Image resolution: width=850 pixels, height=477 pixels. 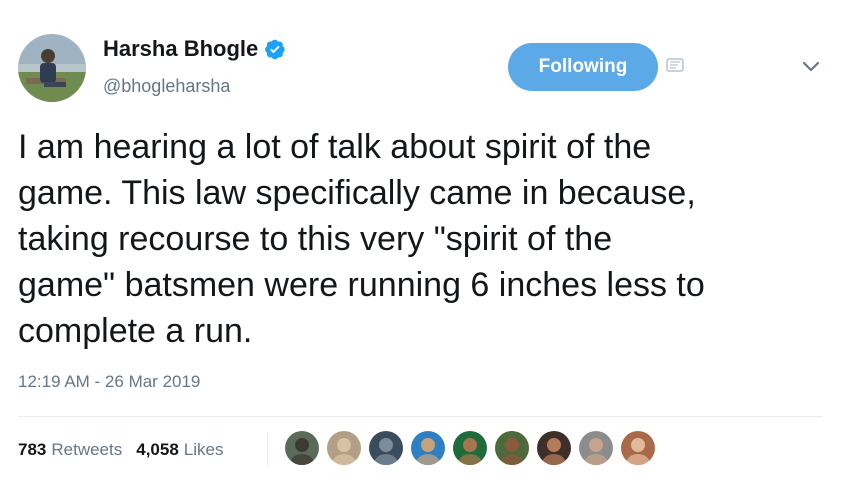 What do you see at coordinates (166, 86) in the screenshot?
I see `user-handle: @bhogleharsha` at bounding box center [166, 86].